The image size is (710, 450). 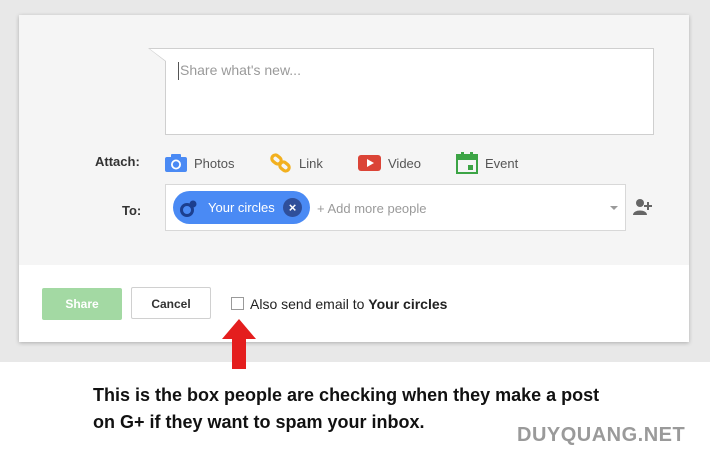 I want to click on watermark: DUYQUANG.NET, so click(x=601, y=435).